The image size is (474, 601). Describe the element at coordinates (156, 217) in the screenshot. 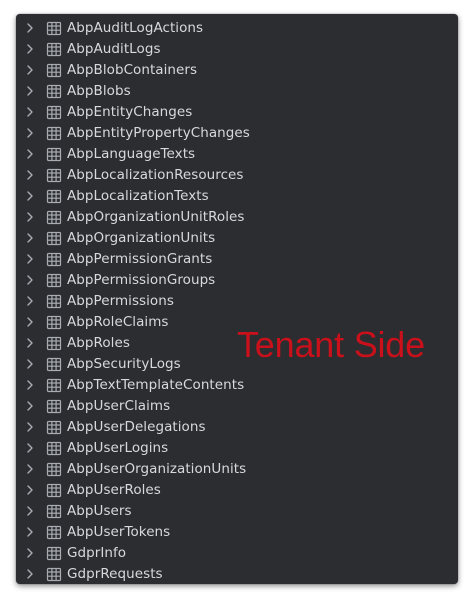

I see `tree-row-label: AbpOrganizationUnitRoles` at that location.